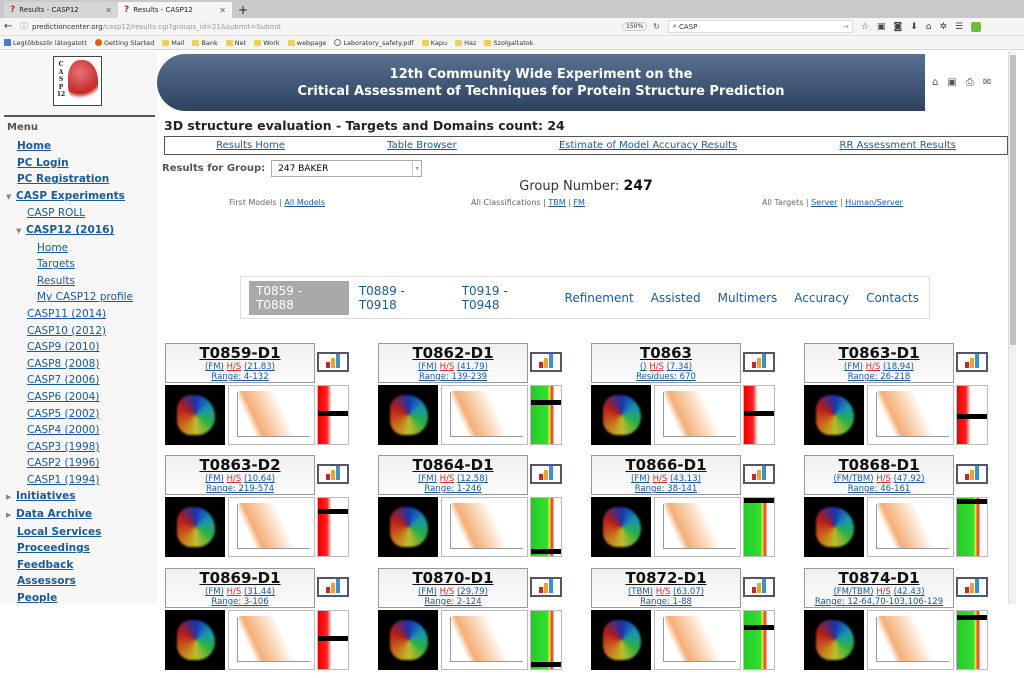 The height and width of the screenshot is (678, 1024). Describe the element at coordinates (453, 578) in the screenshot. I see `target-name-link: T0870-D1` at that location.